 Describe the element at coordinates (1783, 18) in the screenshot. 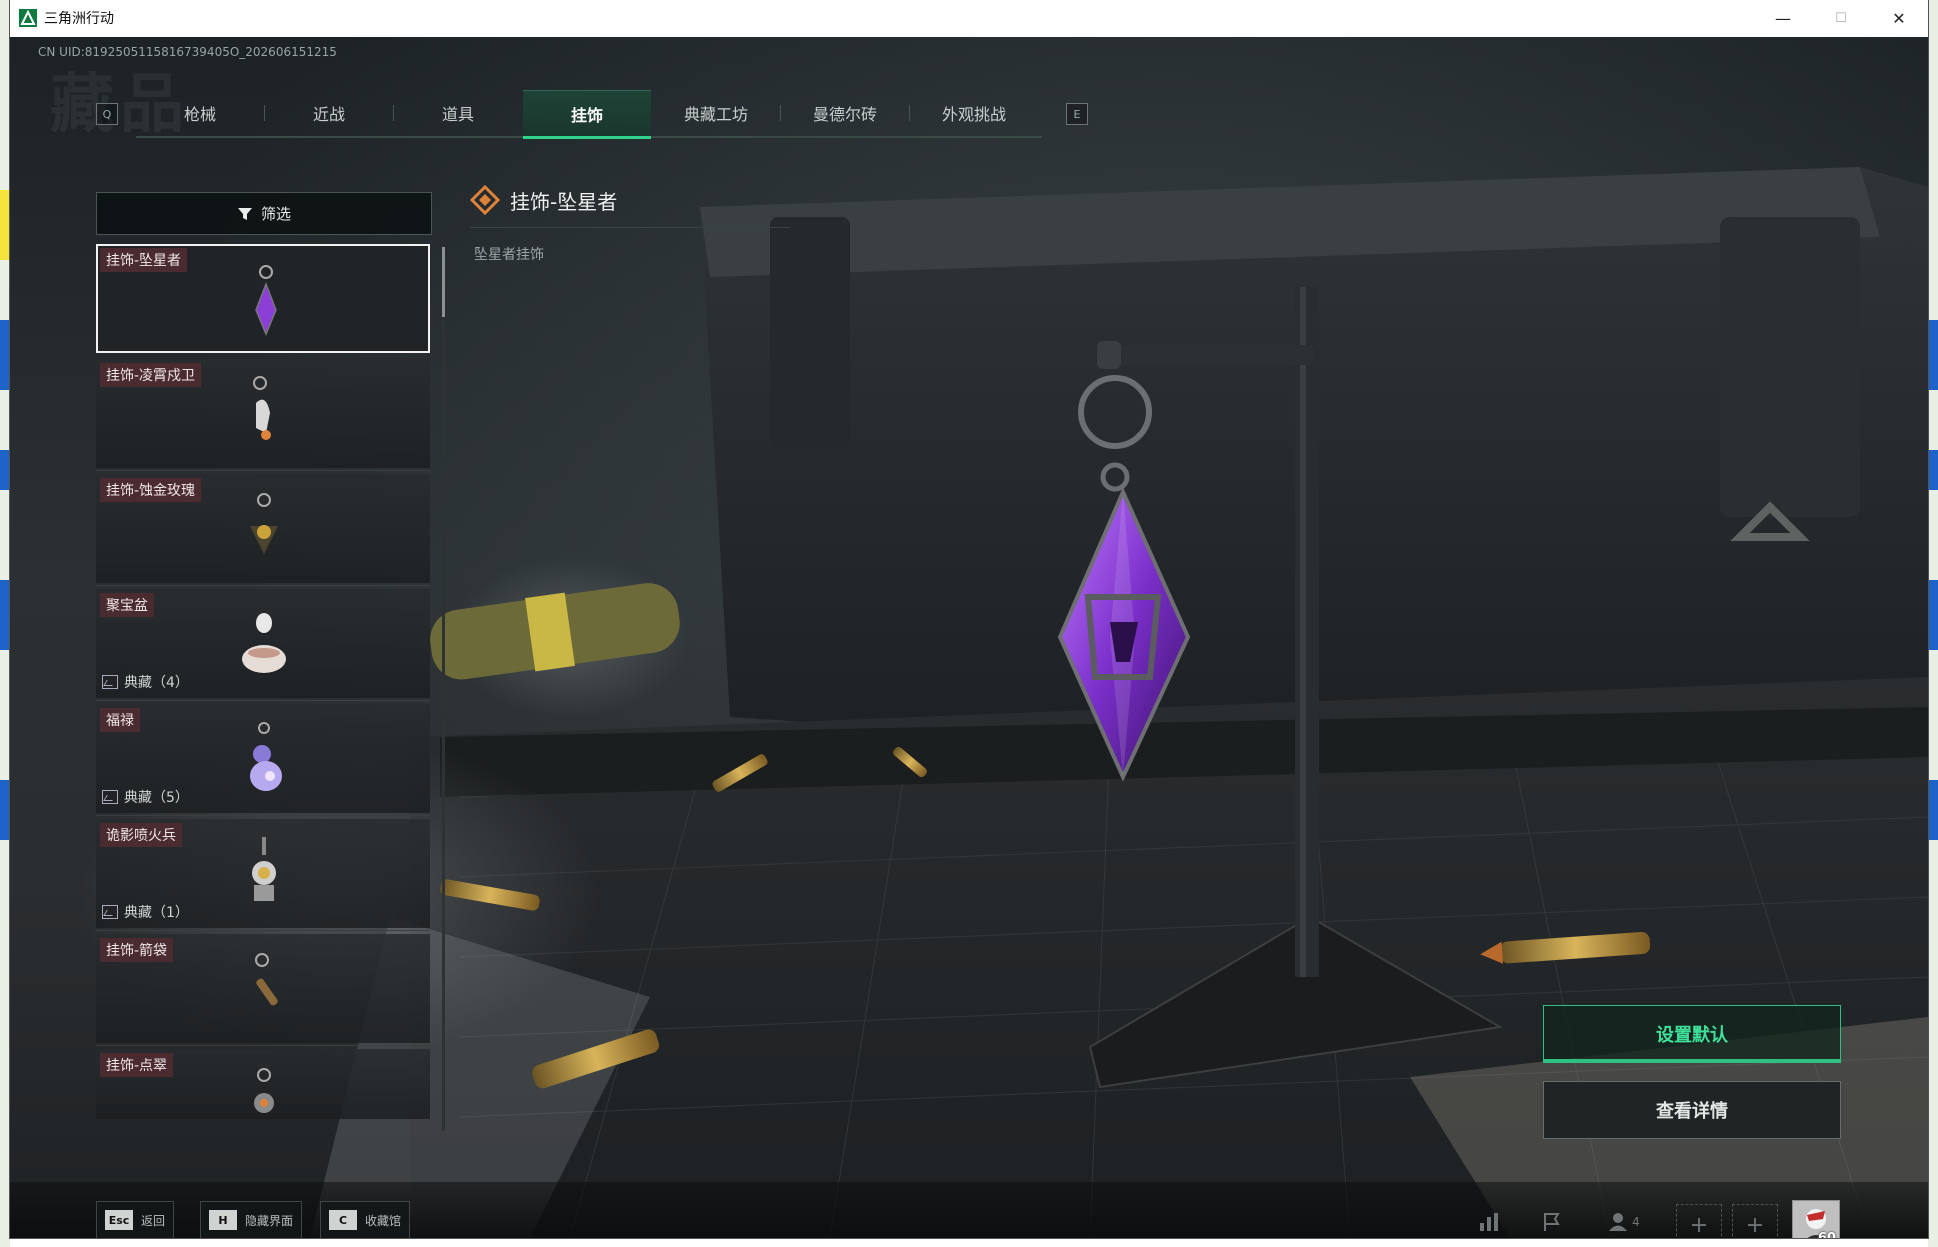

I see `minimize-button: —` at that location.